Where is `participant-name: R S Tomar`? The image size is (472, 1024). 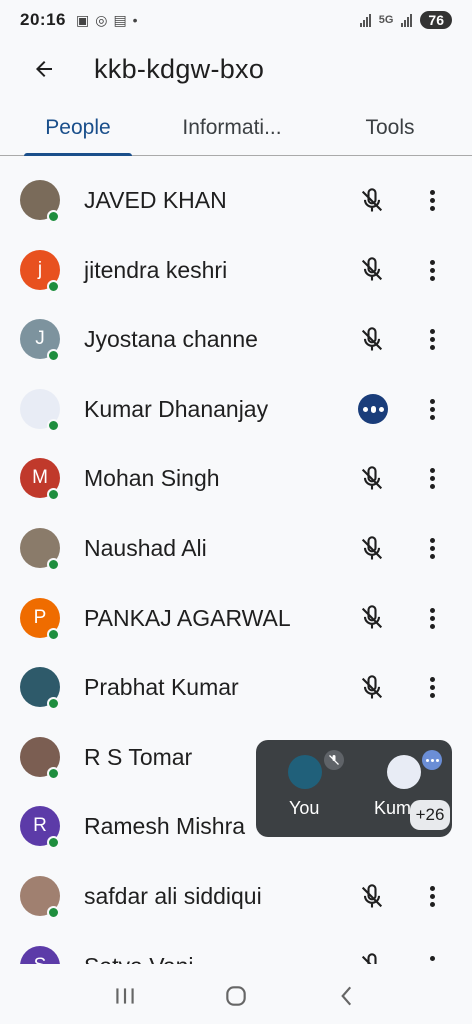 participant-name: R S Tomar is located at coordinates (138, 756).